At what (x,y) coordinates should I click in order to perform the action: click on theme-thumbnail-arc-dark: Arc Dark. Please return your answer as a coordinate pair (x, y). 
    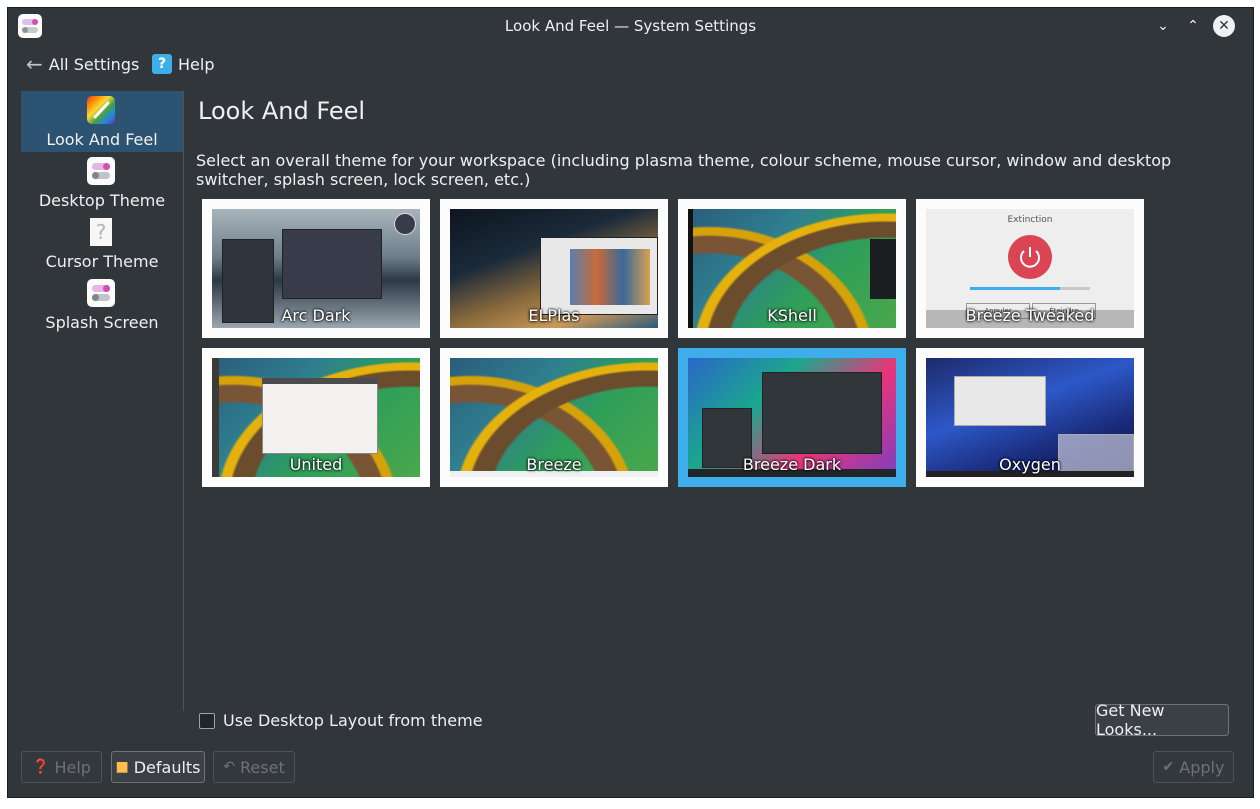
    Looking at the image, I should click on (316, 268).